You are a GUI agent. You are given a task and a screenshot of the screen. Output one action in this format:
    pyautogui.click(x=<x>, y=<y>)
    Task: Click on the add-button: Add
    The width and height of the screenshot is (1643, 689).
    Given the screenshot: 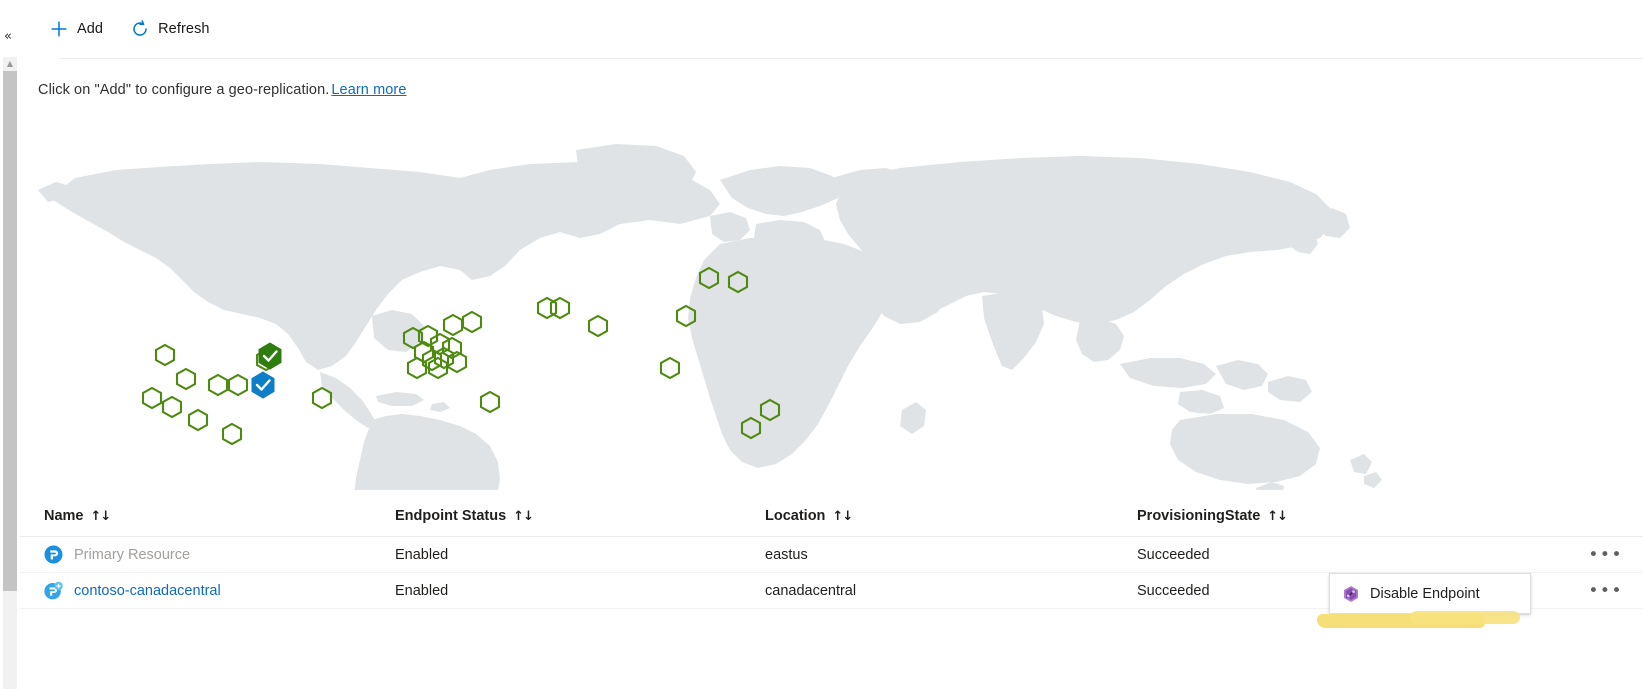 What is the action you would take?
    pyautogui.click(x=76, y=29)
    